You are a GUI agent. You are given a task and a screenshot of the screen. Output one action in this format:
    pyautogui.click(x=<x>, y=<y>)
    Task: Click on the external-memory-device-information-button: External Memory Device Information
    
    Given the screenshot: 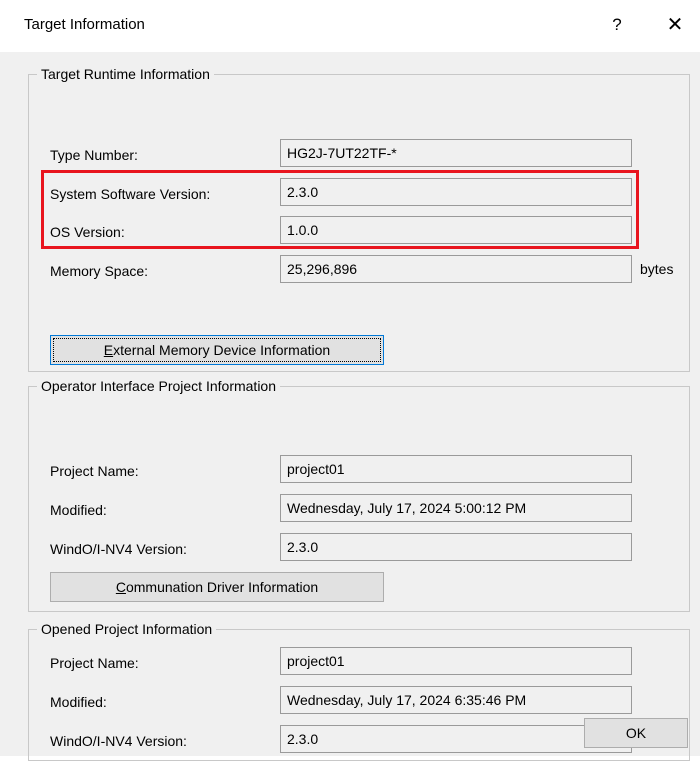 What is the action you would take?
    pyautogui.click(x=217, y=350)
    